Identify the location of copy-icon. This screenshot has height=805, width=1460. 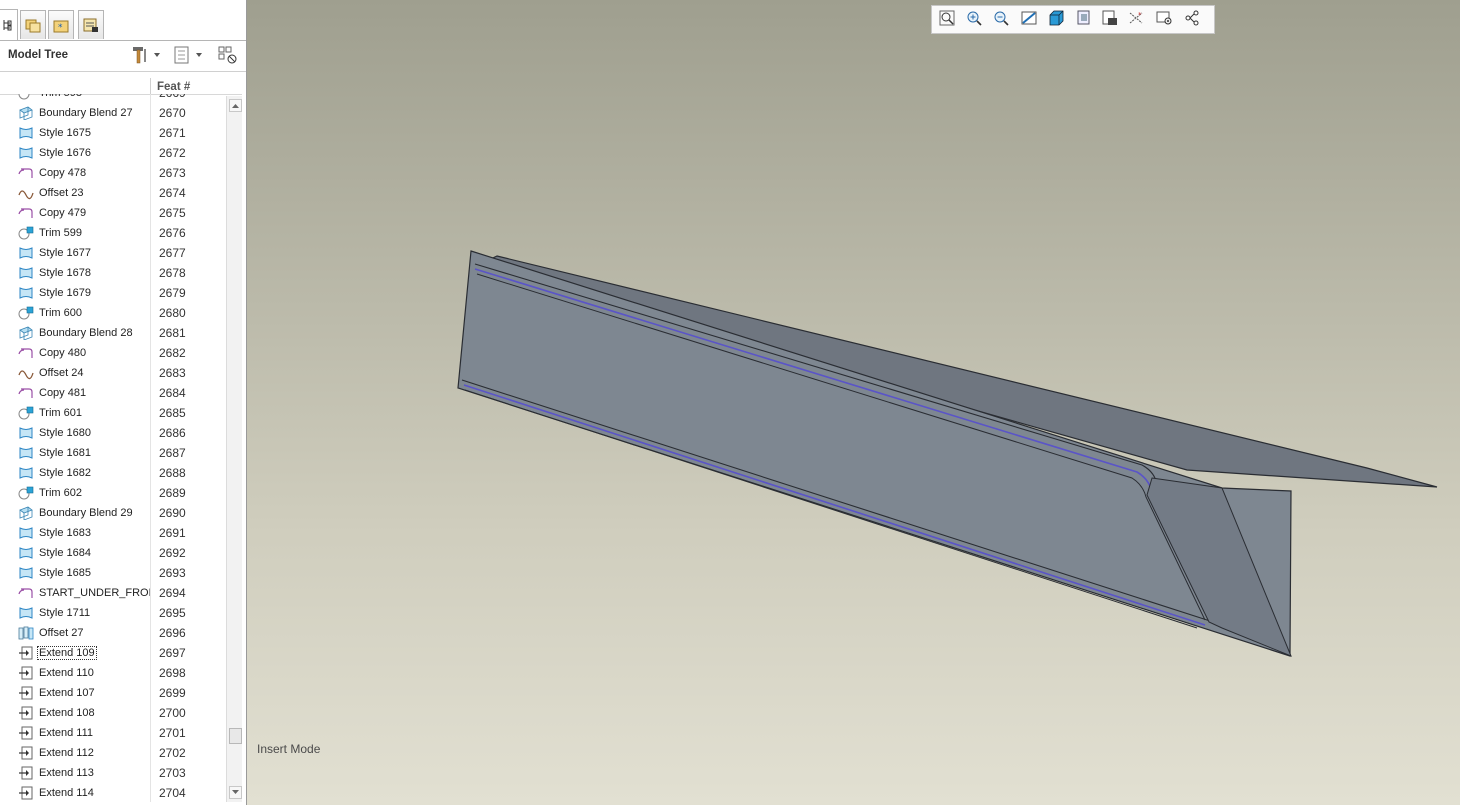
(26, 353).